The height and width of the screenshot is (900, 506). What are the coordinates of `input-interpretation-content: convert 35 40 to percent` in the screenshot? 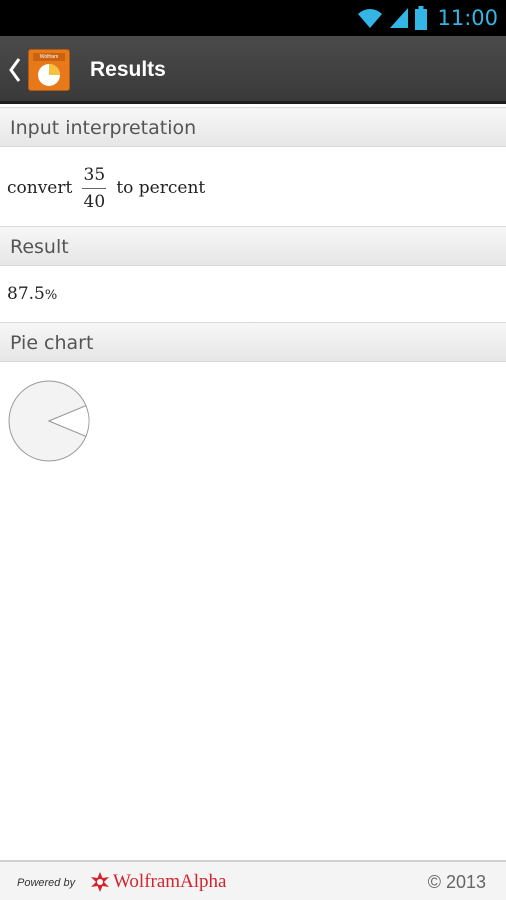 It's located at (106, 188).